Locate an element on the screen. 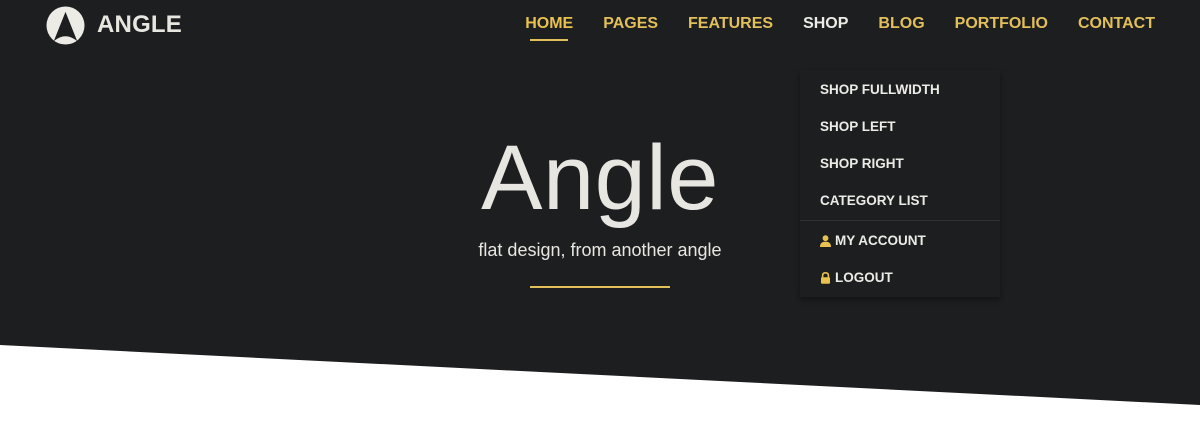 The height and width of the screenshot is (439, 1200). nav-item-features: FEATURES is located at coordinates (730, 25).